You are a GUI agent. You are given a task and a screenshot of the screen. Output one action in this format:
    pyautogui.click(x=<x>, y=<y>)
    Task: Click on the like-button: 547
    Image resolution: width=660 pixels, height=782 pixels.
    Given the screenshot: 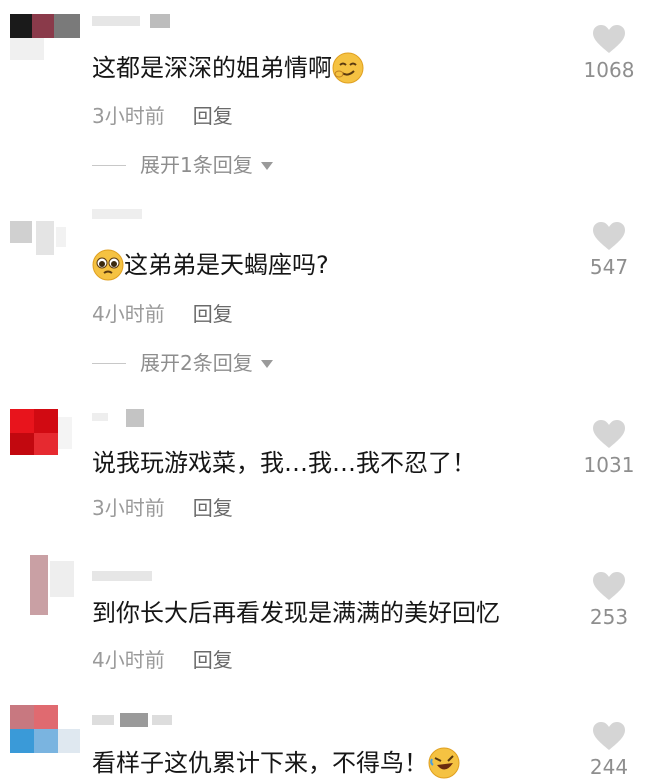 What is the action you would take?
    pyautogui.click(x=609, y=250)
    